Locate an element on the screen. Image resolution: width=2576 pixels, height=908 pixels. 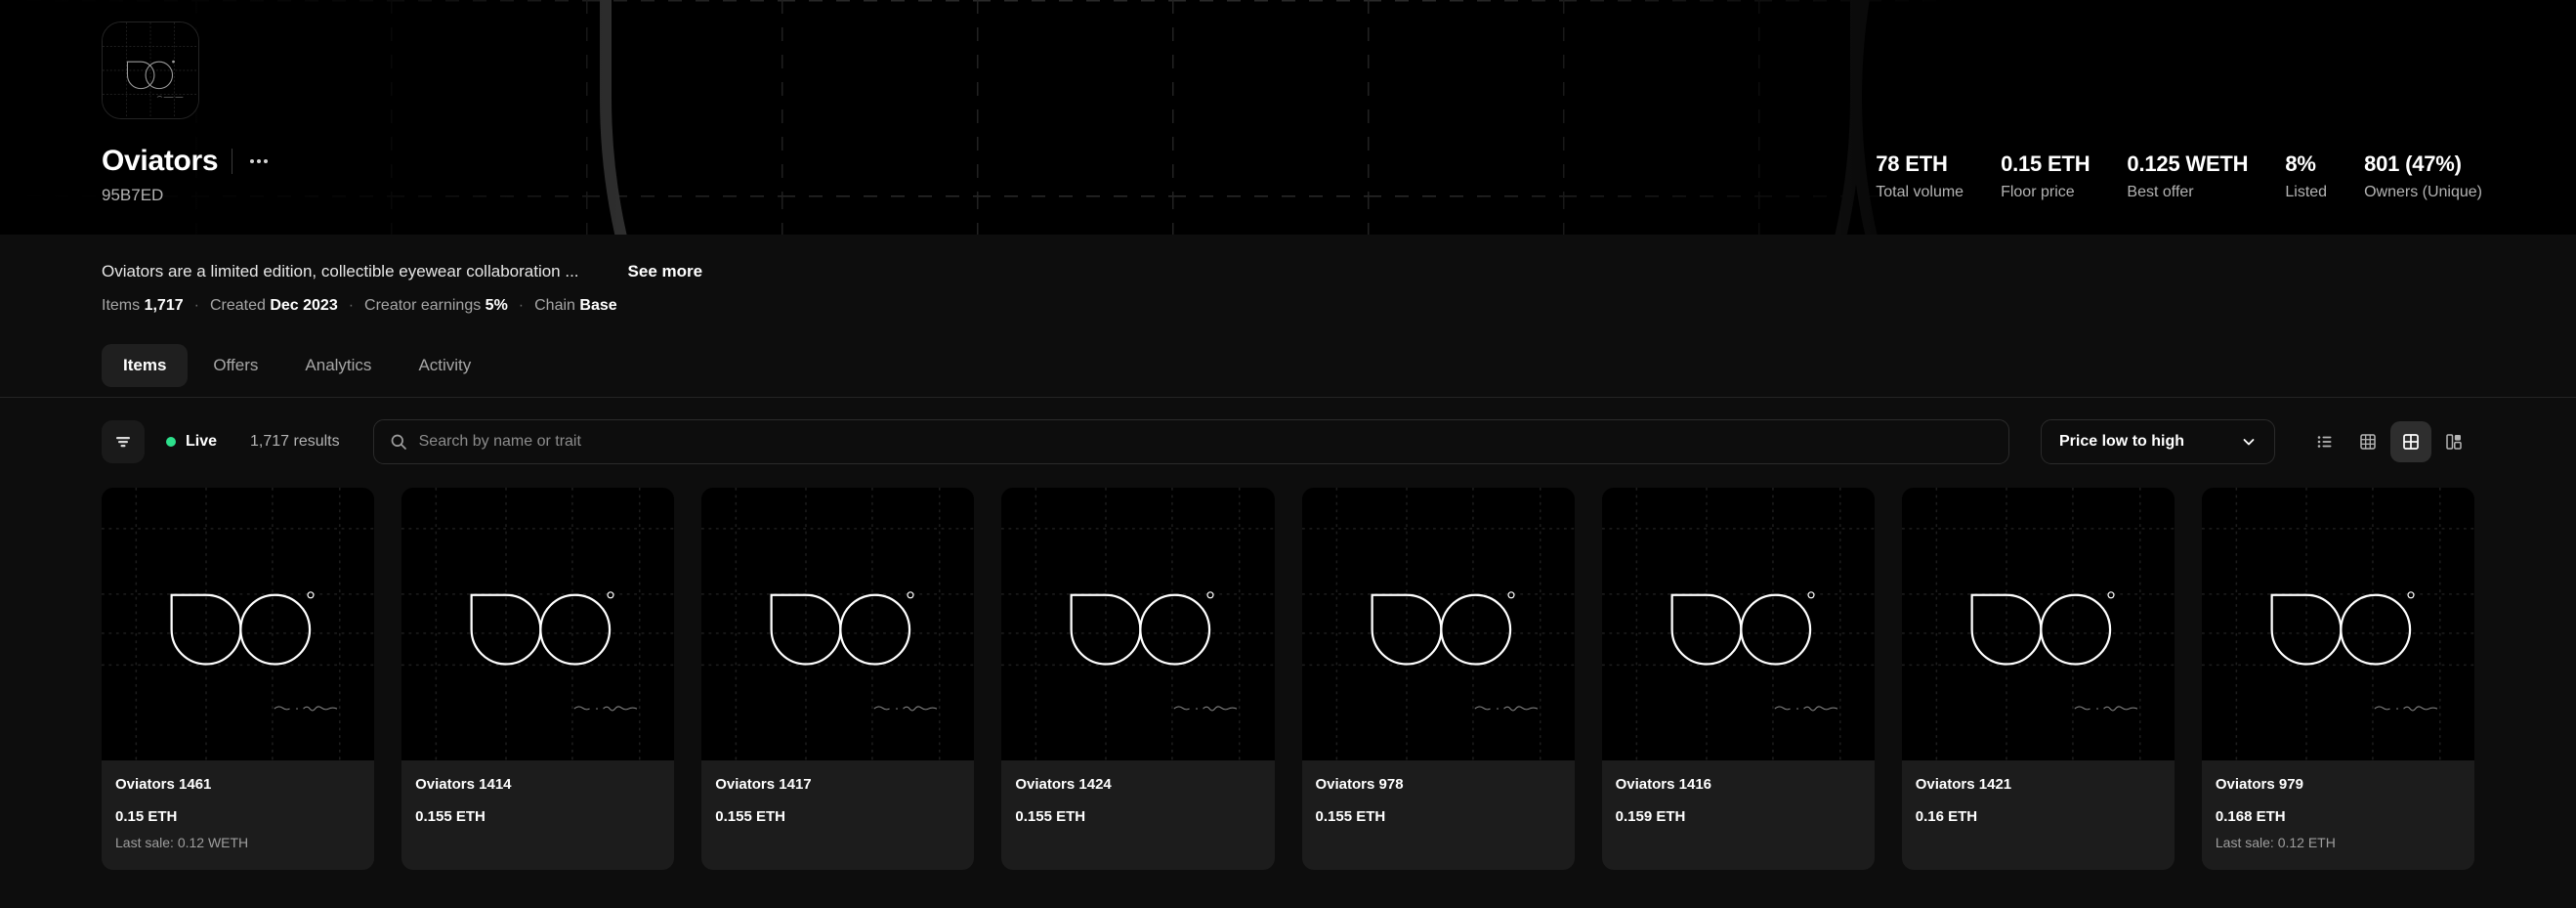
collection-avatar is located at coordinates (150, 70).